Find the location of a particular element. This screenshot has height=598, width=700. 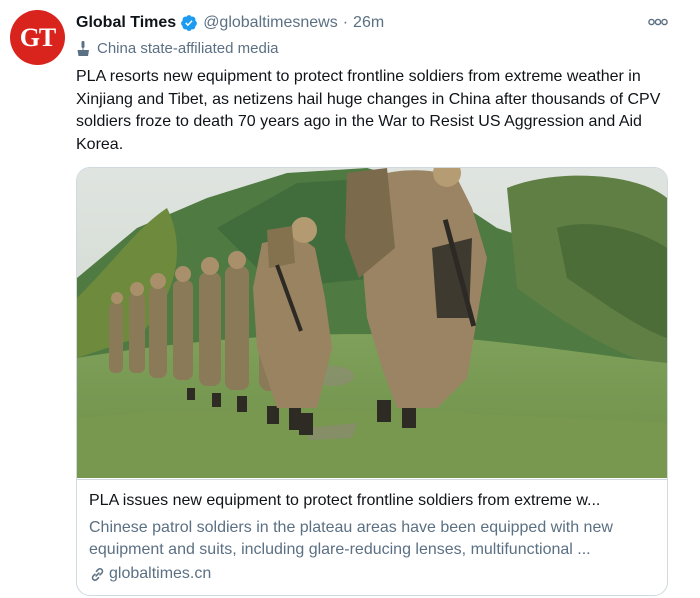

more-options-button is located at coordinates (658, 22).